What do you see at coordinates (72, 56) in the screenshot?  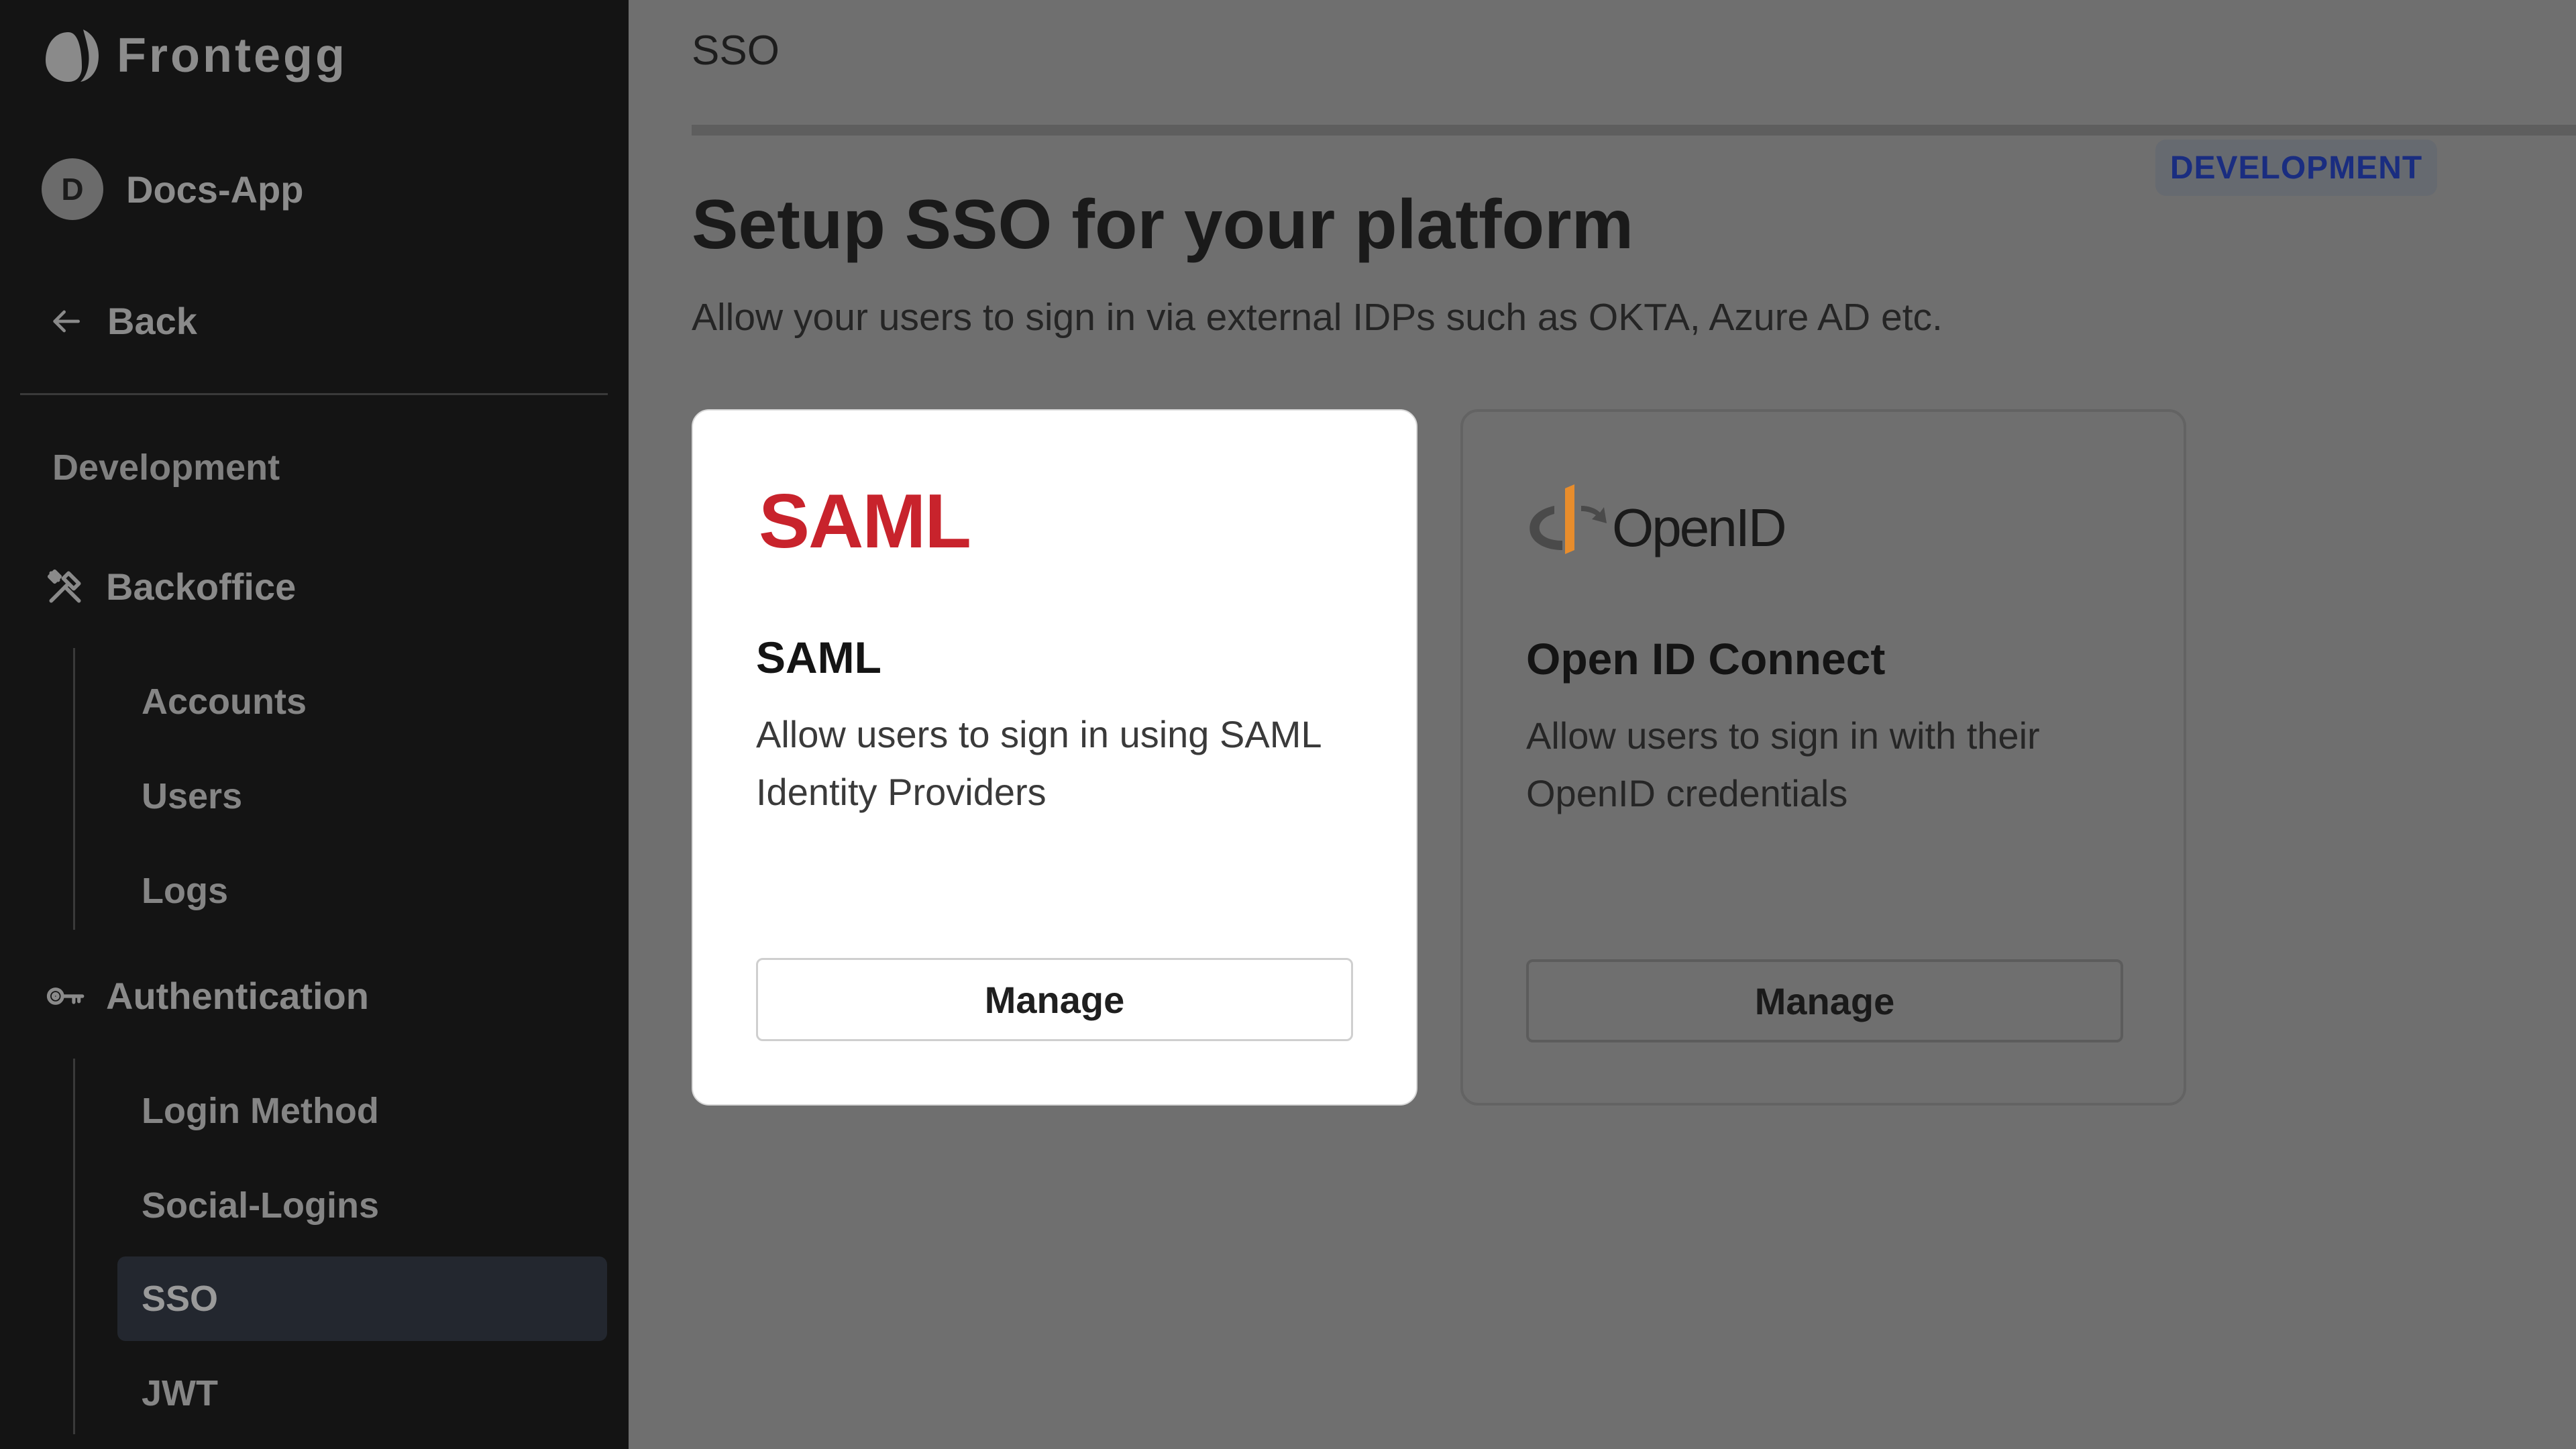 I see `frontegg-logo-icon` at bounding box center [72, 56].